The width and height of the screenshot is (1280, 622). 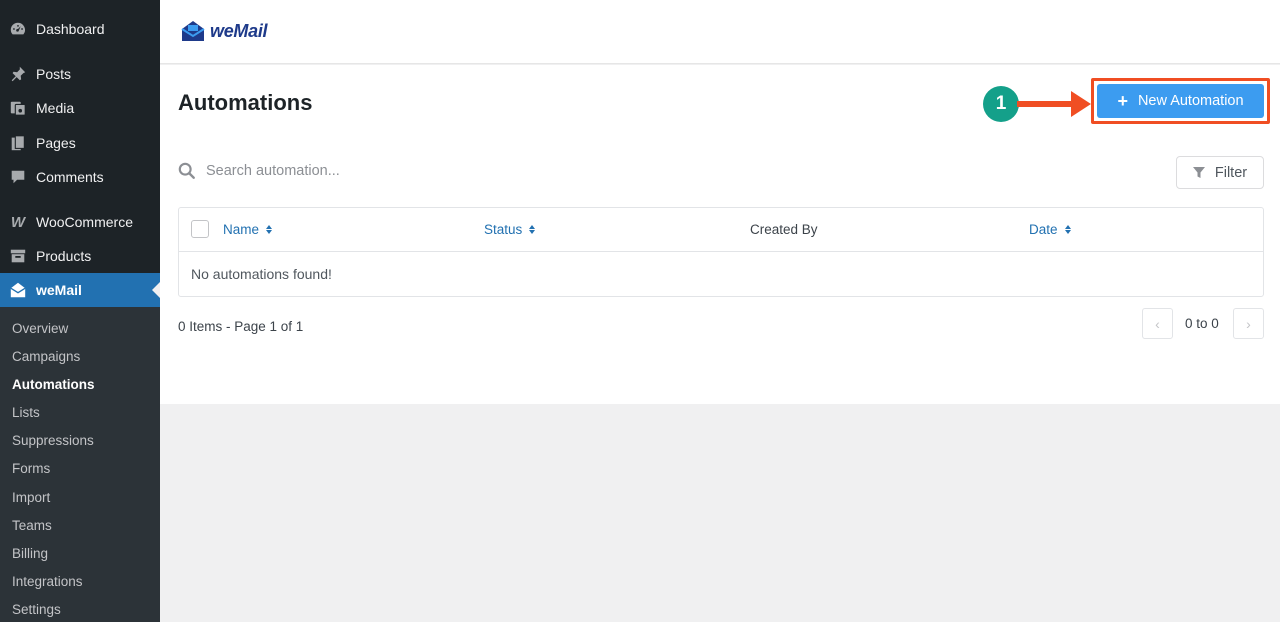 What do you see at coordinates (54, 74) in the screenshot?
I see `menu-label: Posts` at bounding box center [54, 74].